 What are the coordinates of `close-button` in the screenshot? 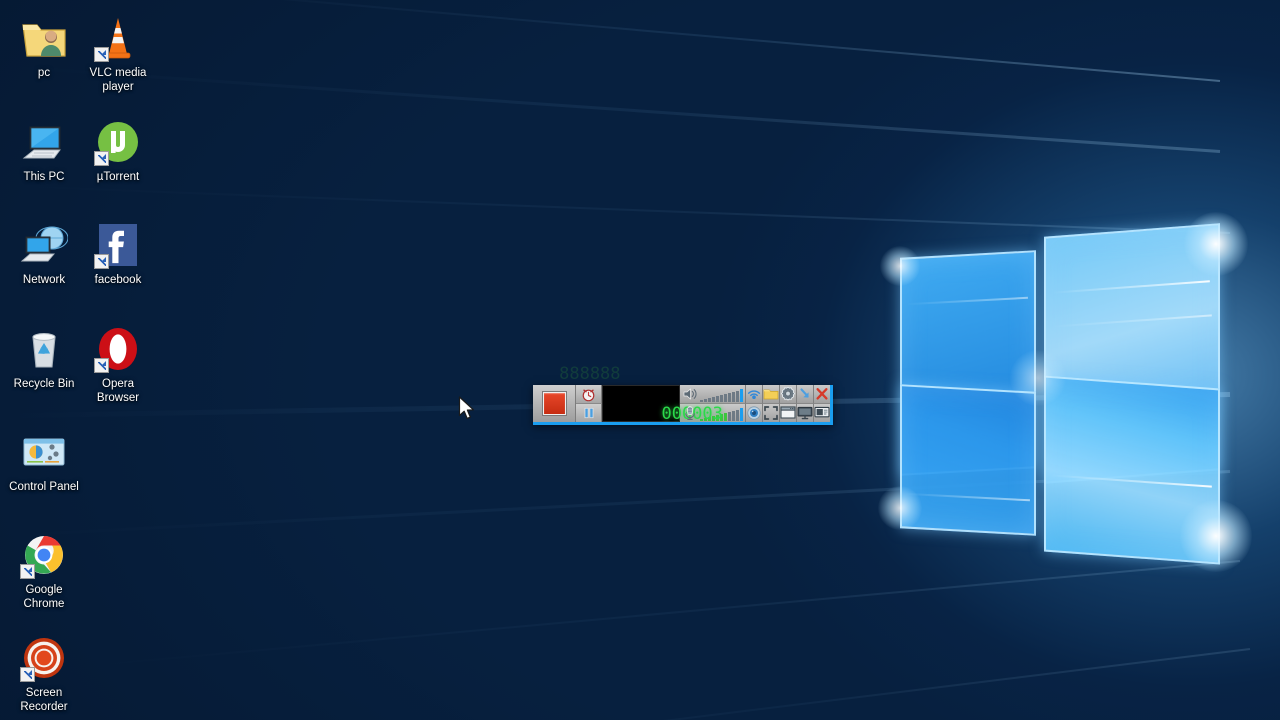 It's located at (822, 394).